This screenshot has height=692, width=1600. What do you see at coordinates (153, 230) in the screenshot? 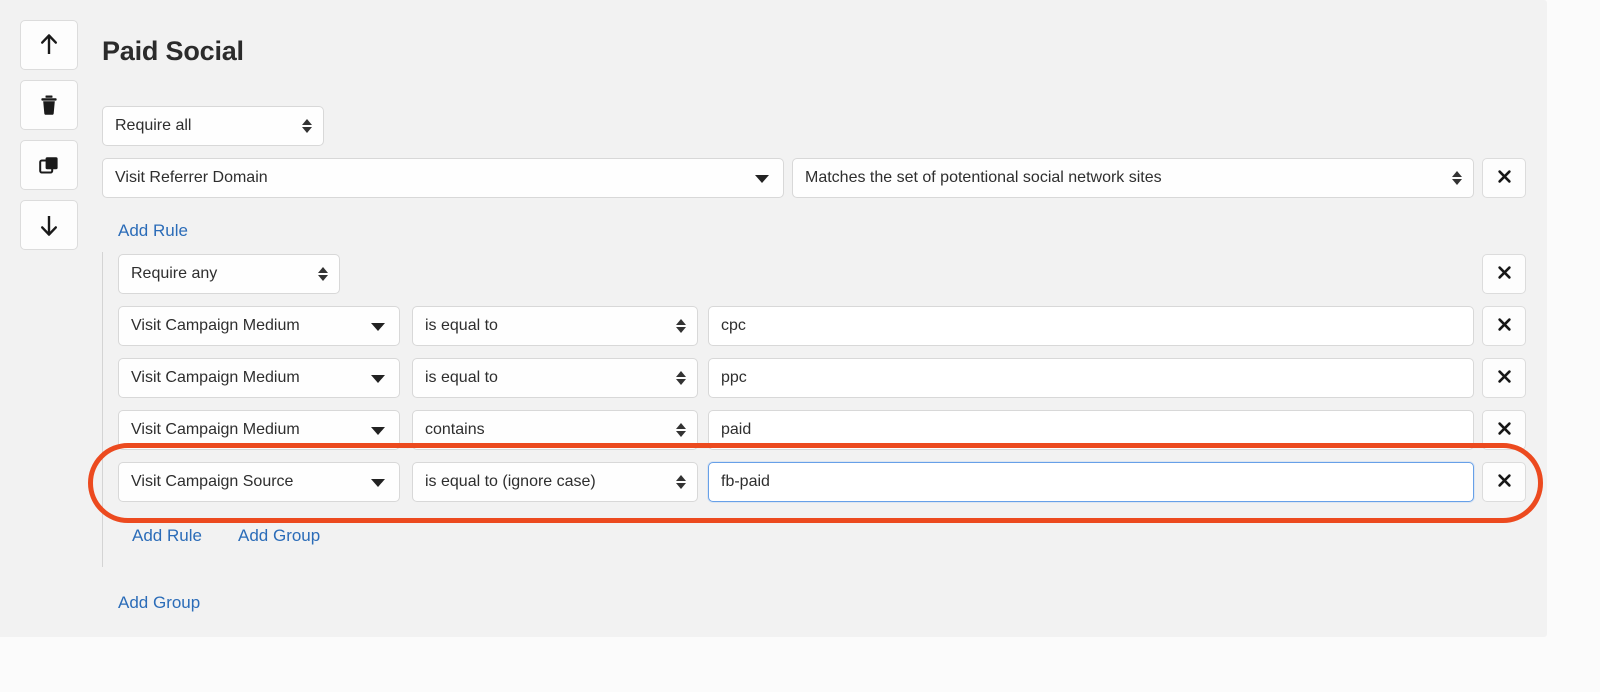
I see `root-add-rule-link: Add Rule` at bounding box center [153, 230].